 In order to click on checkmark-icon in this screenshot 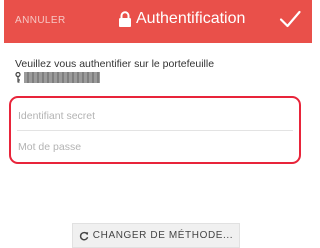, I will do `click(290, 19)`.